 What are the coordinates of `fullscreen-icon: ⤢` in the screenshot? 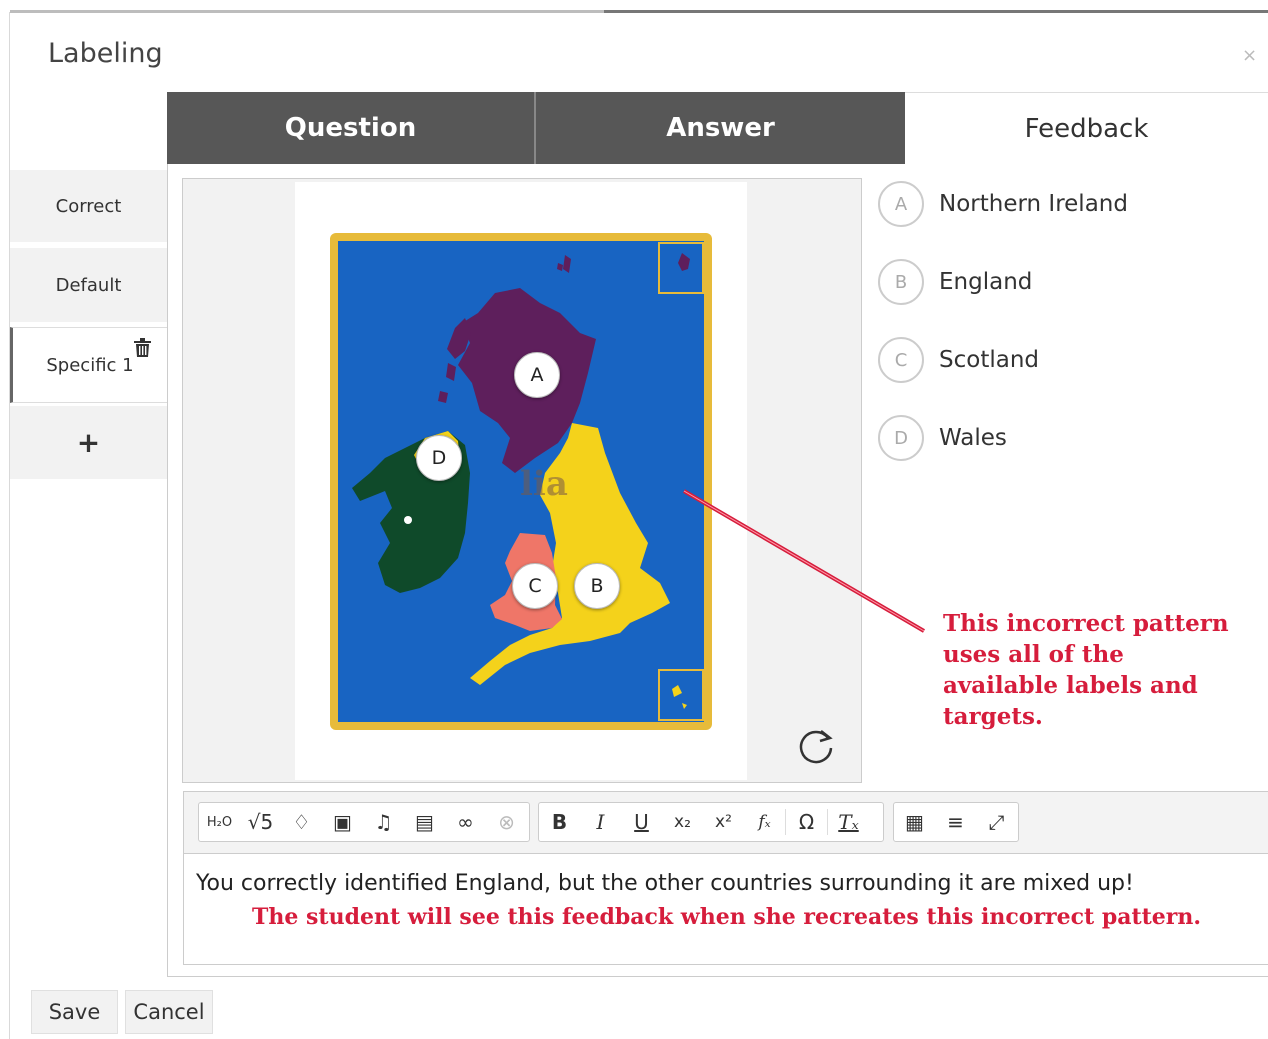 It's located at (996, 822).